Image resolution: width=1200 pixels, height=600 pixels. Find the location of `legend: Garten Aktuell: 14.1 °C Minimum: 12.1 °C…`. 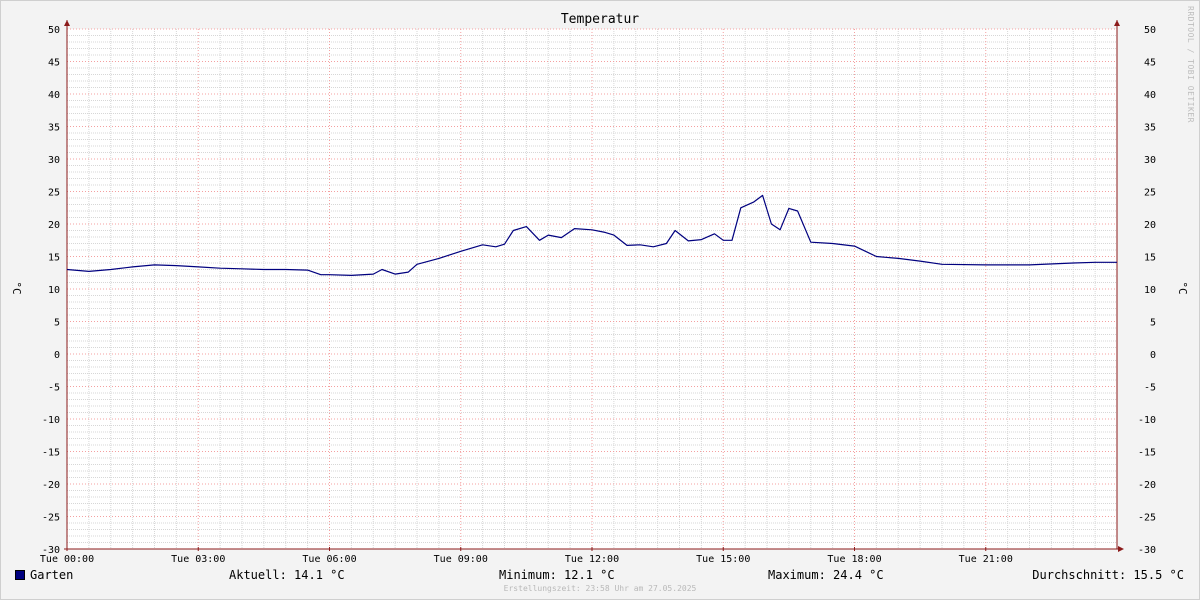

legend: Garten Aktuell: 14.1 °C Minimum: 12.1 °C… is located at coordinates (600, 575).